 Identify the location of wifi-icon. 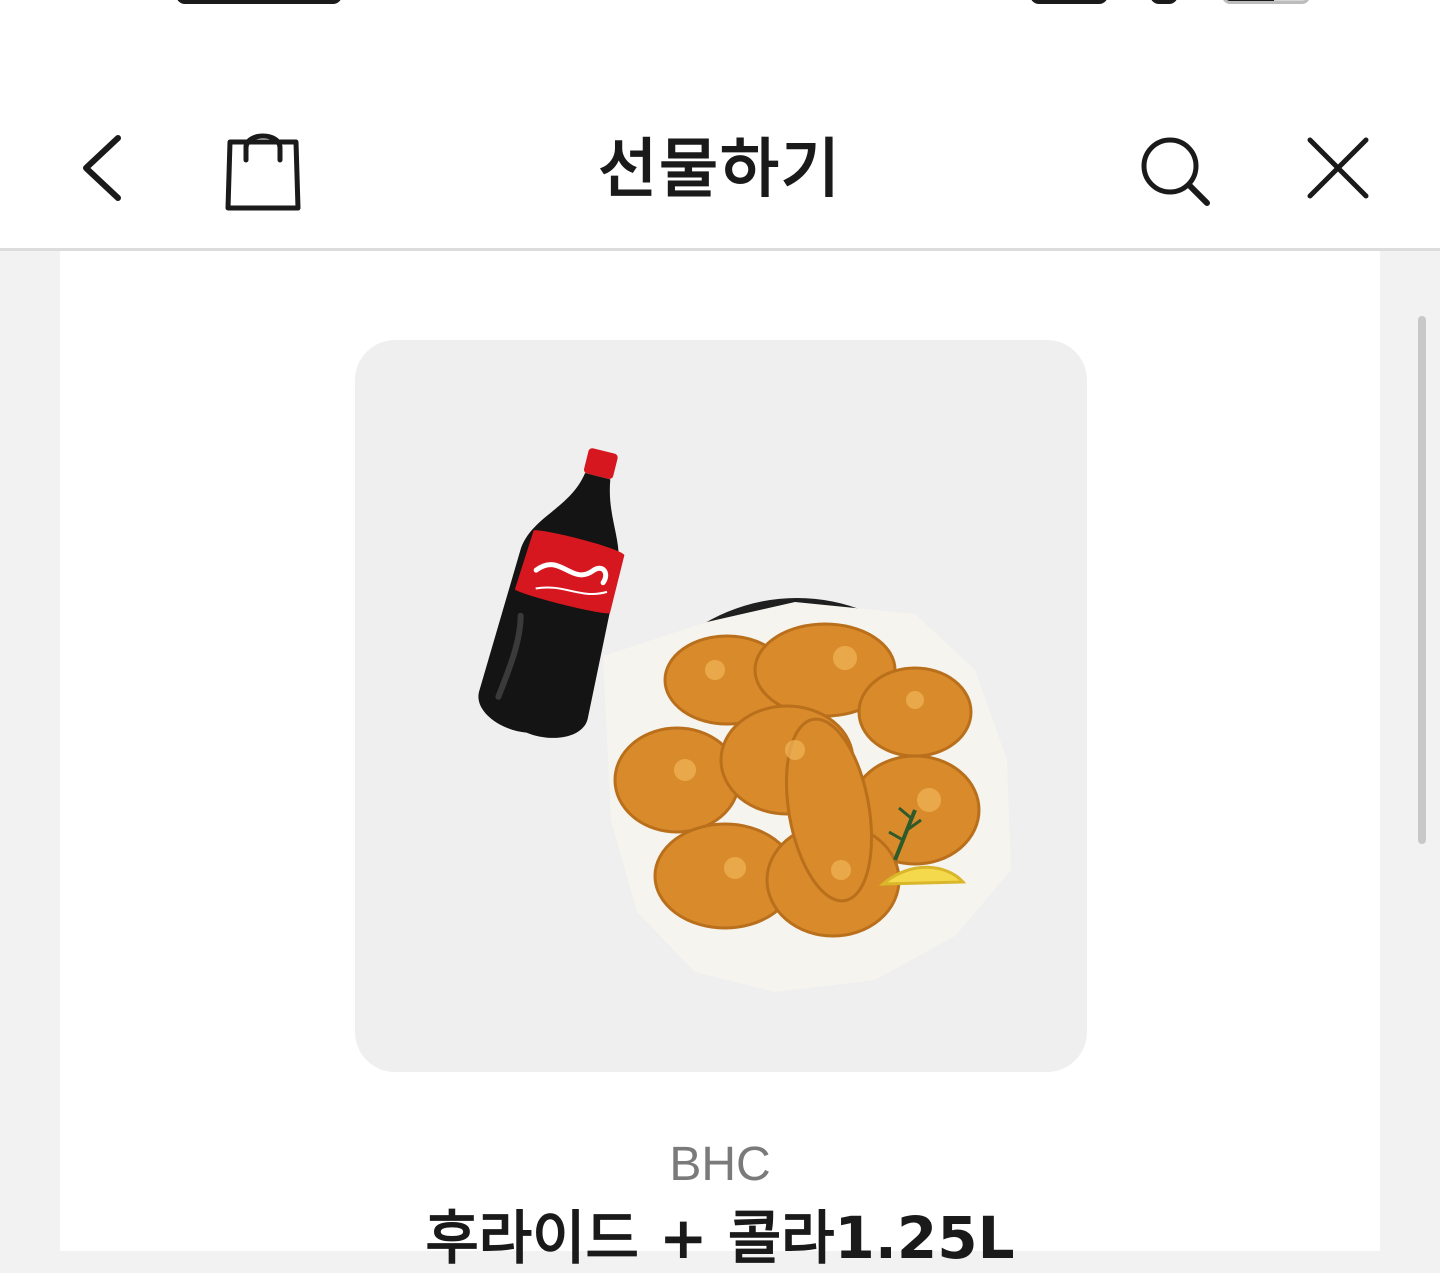
(1164, 2).